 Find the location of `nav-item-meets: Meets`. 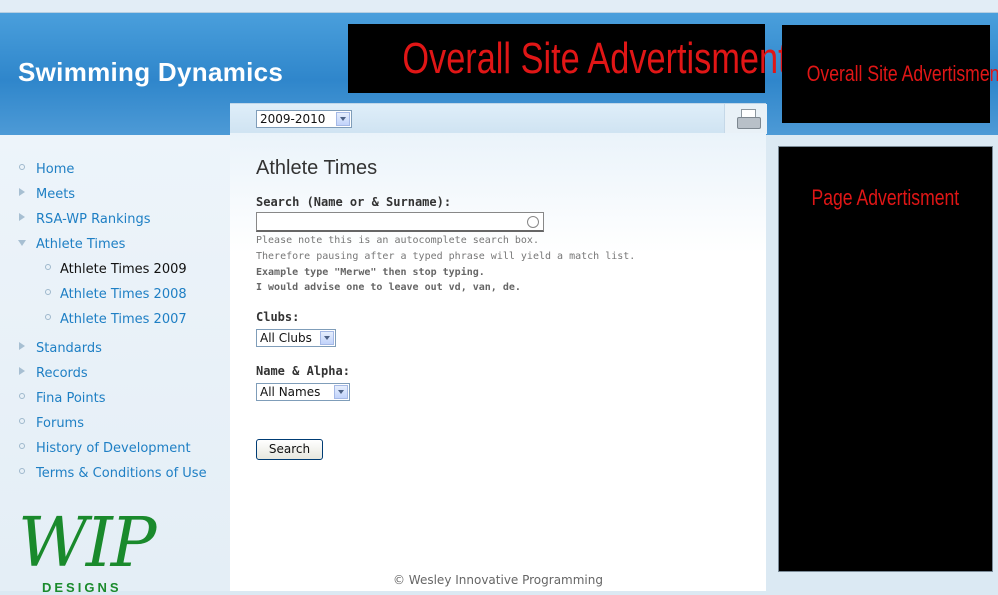

nav-item-meets: Meets is located at coordinates (112, 198).